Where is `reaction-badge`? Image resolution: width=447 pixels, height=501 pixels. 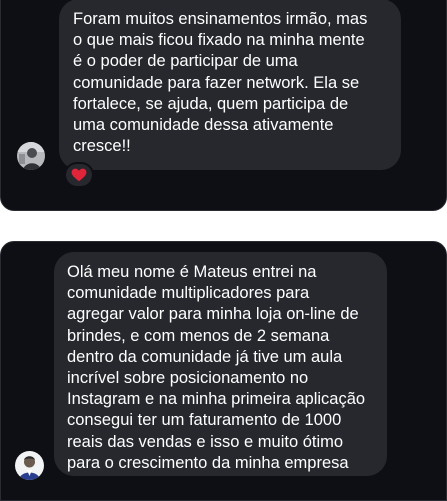
reaction-badge is located at coordinates (79, 175).